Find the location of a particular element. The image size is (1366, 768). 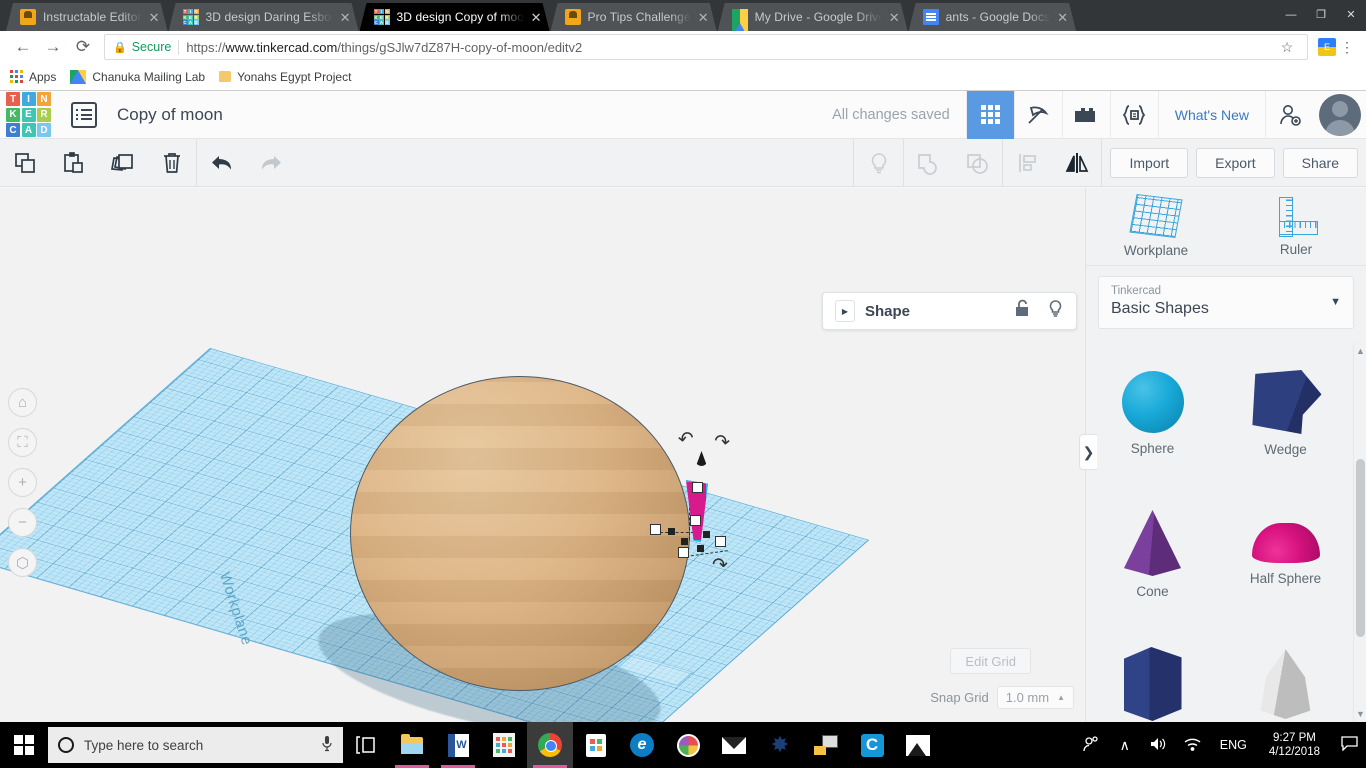

edit-grid-button: Edit Grid is located at coordinates (990, 661).